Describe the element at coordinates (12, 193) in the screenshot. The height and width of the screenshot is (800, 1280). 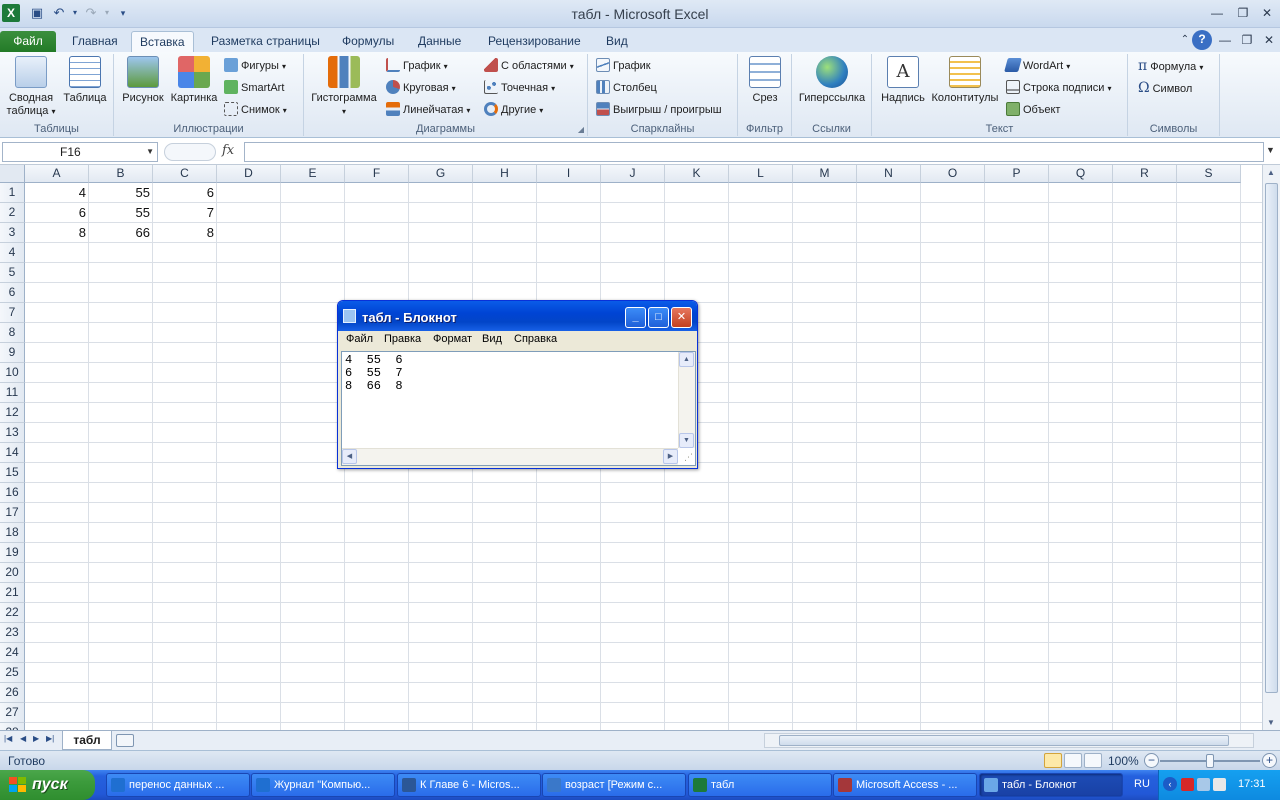
I see `row-header: 1` at that location.